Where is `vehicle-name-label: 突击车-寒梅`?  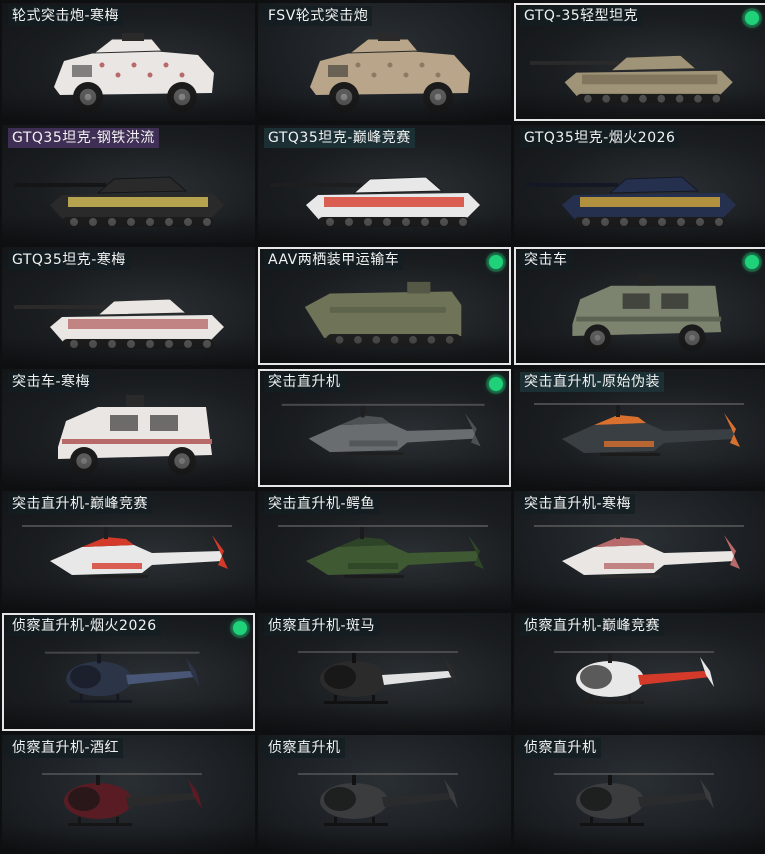
vehicle-name-label: 突击车-寒梅 is located at coordinates (51, 382).